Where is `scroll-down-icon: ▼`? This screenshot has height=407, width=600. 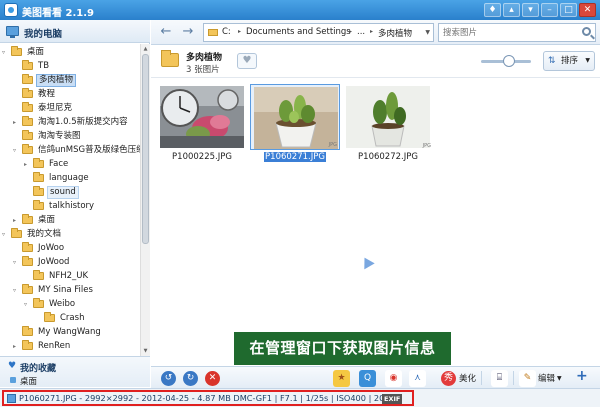
scroll-down-icon: ▼ is located at coordinates (145, 351).